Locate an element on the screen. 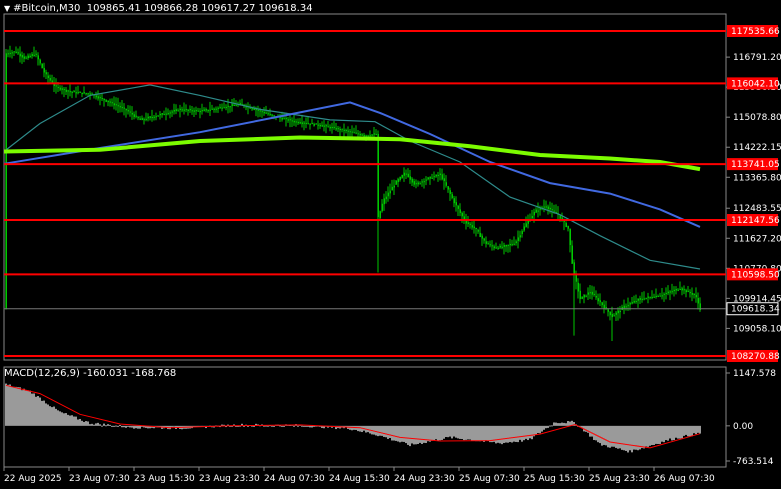 Image resolution: width=781 pixels, height=489 pixels. symbol-dropdown-icon: ▼ is located at coordinates (7, 8).